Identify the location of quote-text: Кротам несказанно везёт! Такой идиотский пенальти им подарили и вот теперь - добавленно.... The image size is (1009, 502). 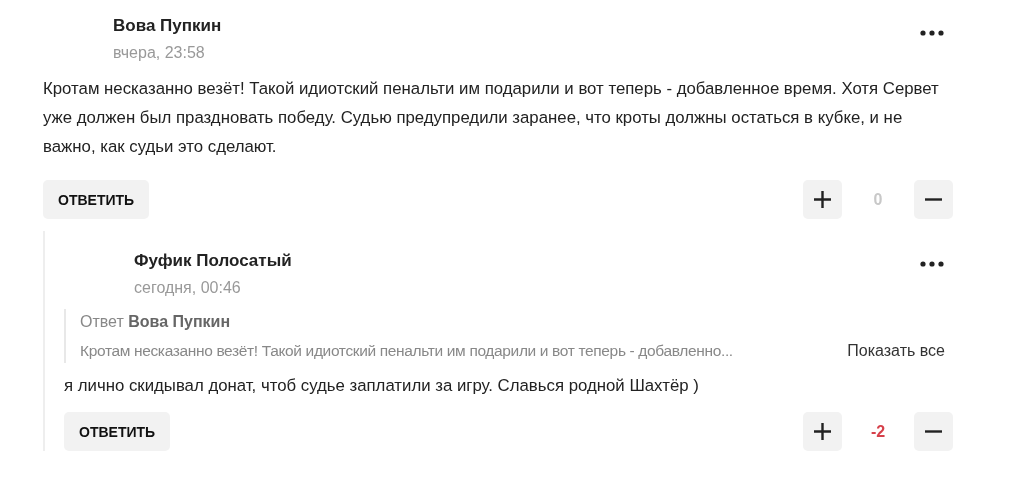
(407, 351).